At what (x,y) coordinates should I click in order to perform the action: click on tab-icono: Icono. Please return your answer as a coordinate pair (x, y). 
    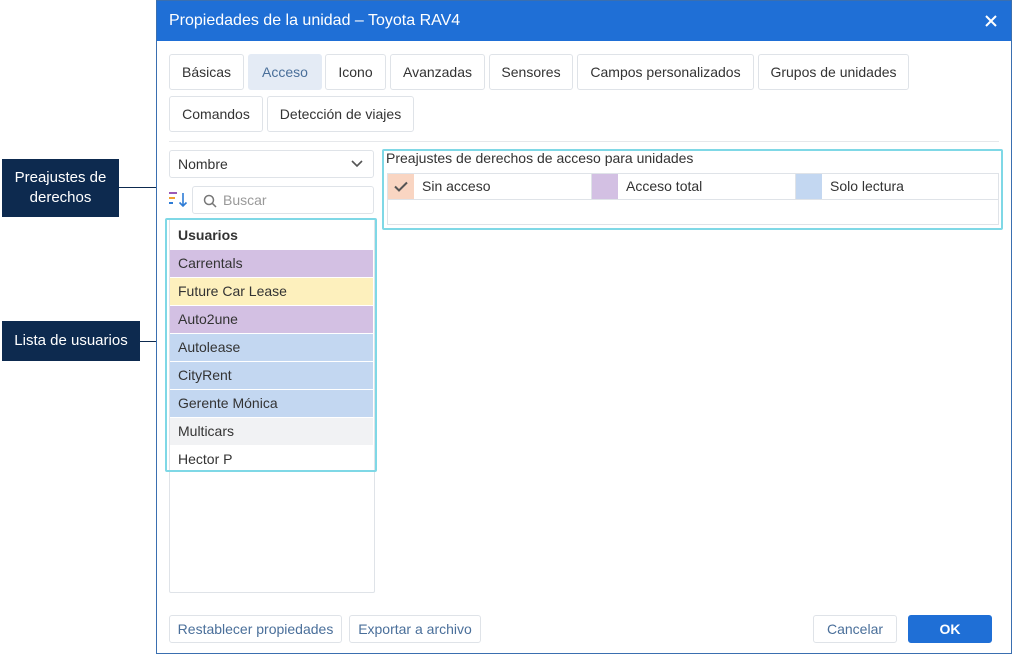
    Looking at the image, I should click on (355, 72).